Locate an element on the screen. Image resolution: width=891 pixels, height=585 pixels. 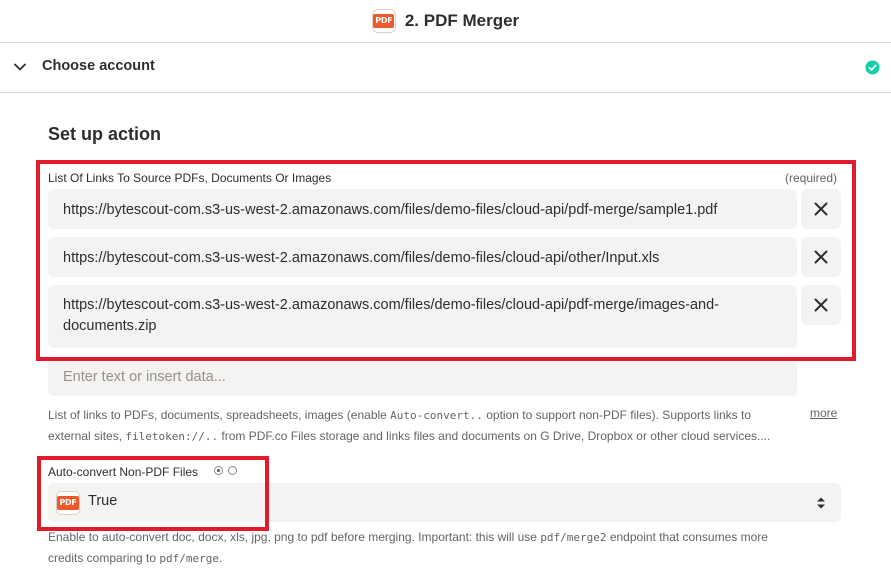
step-header: PDF 2. PDF Merger is located at coordinates (445, 21).